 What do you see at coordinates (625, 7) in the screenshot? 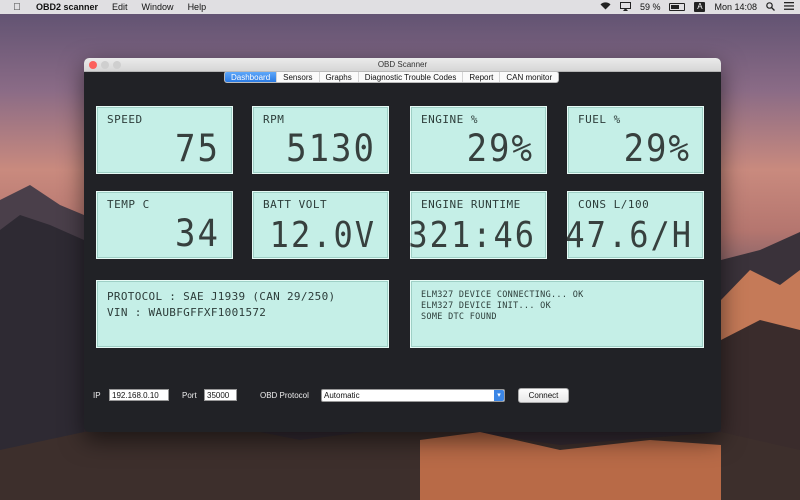
I see `airplay-icon` at bounding box center [625, 7].